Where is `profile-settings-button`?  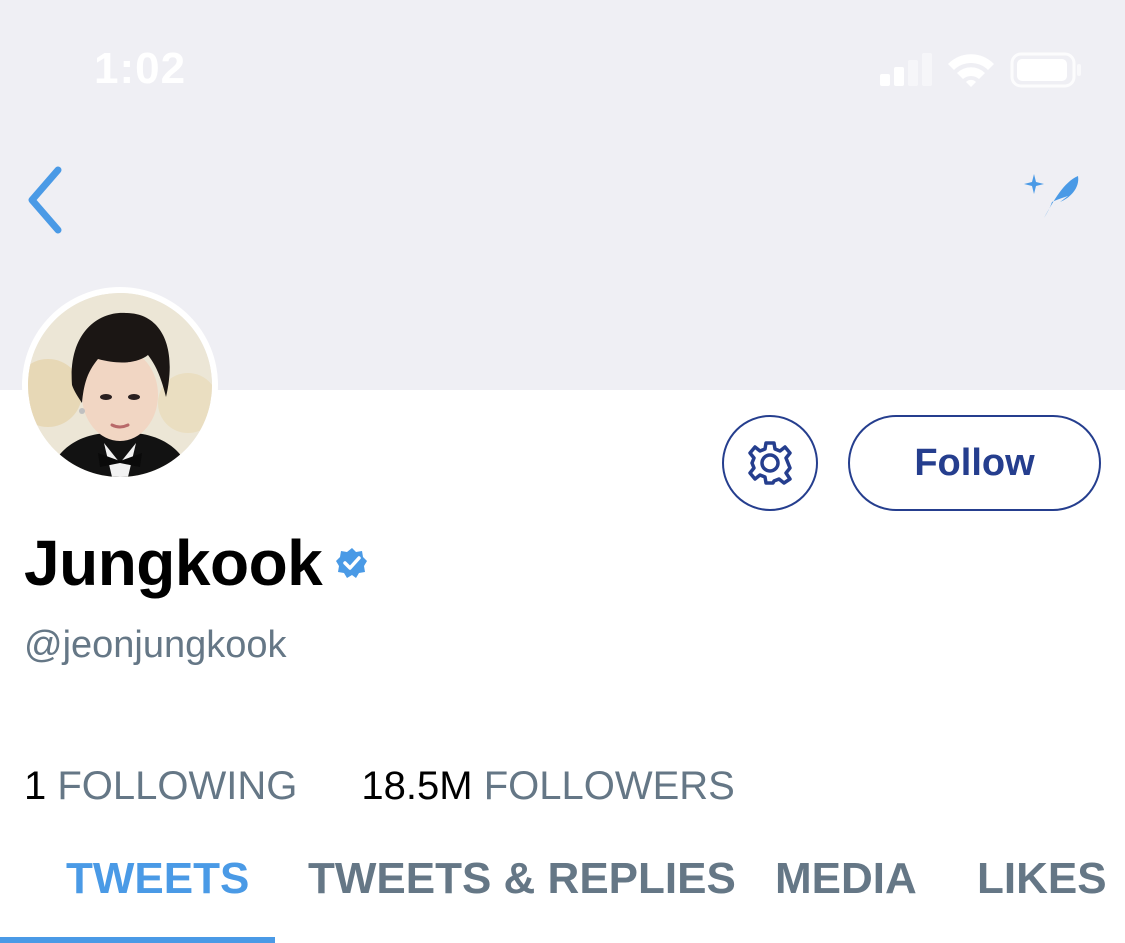 profile-settings-button is located at coordinates (770, 463).